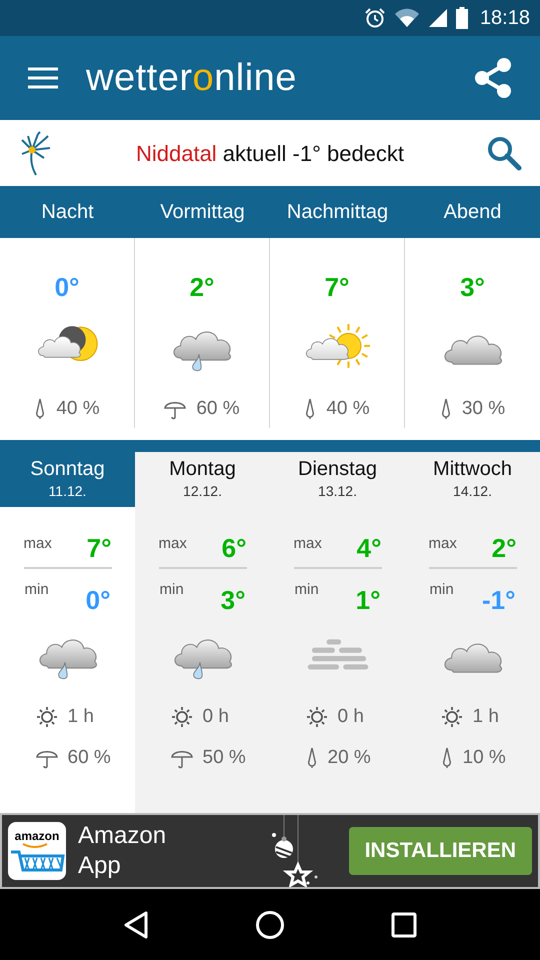  What do you see at coordinates (67, 212) in the screenshot?
I see `period-label: Nacht` at bounding box center [67, 212].